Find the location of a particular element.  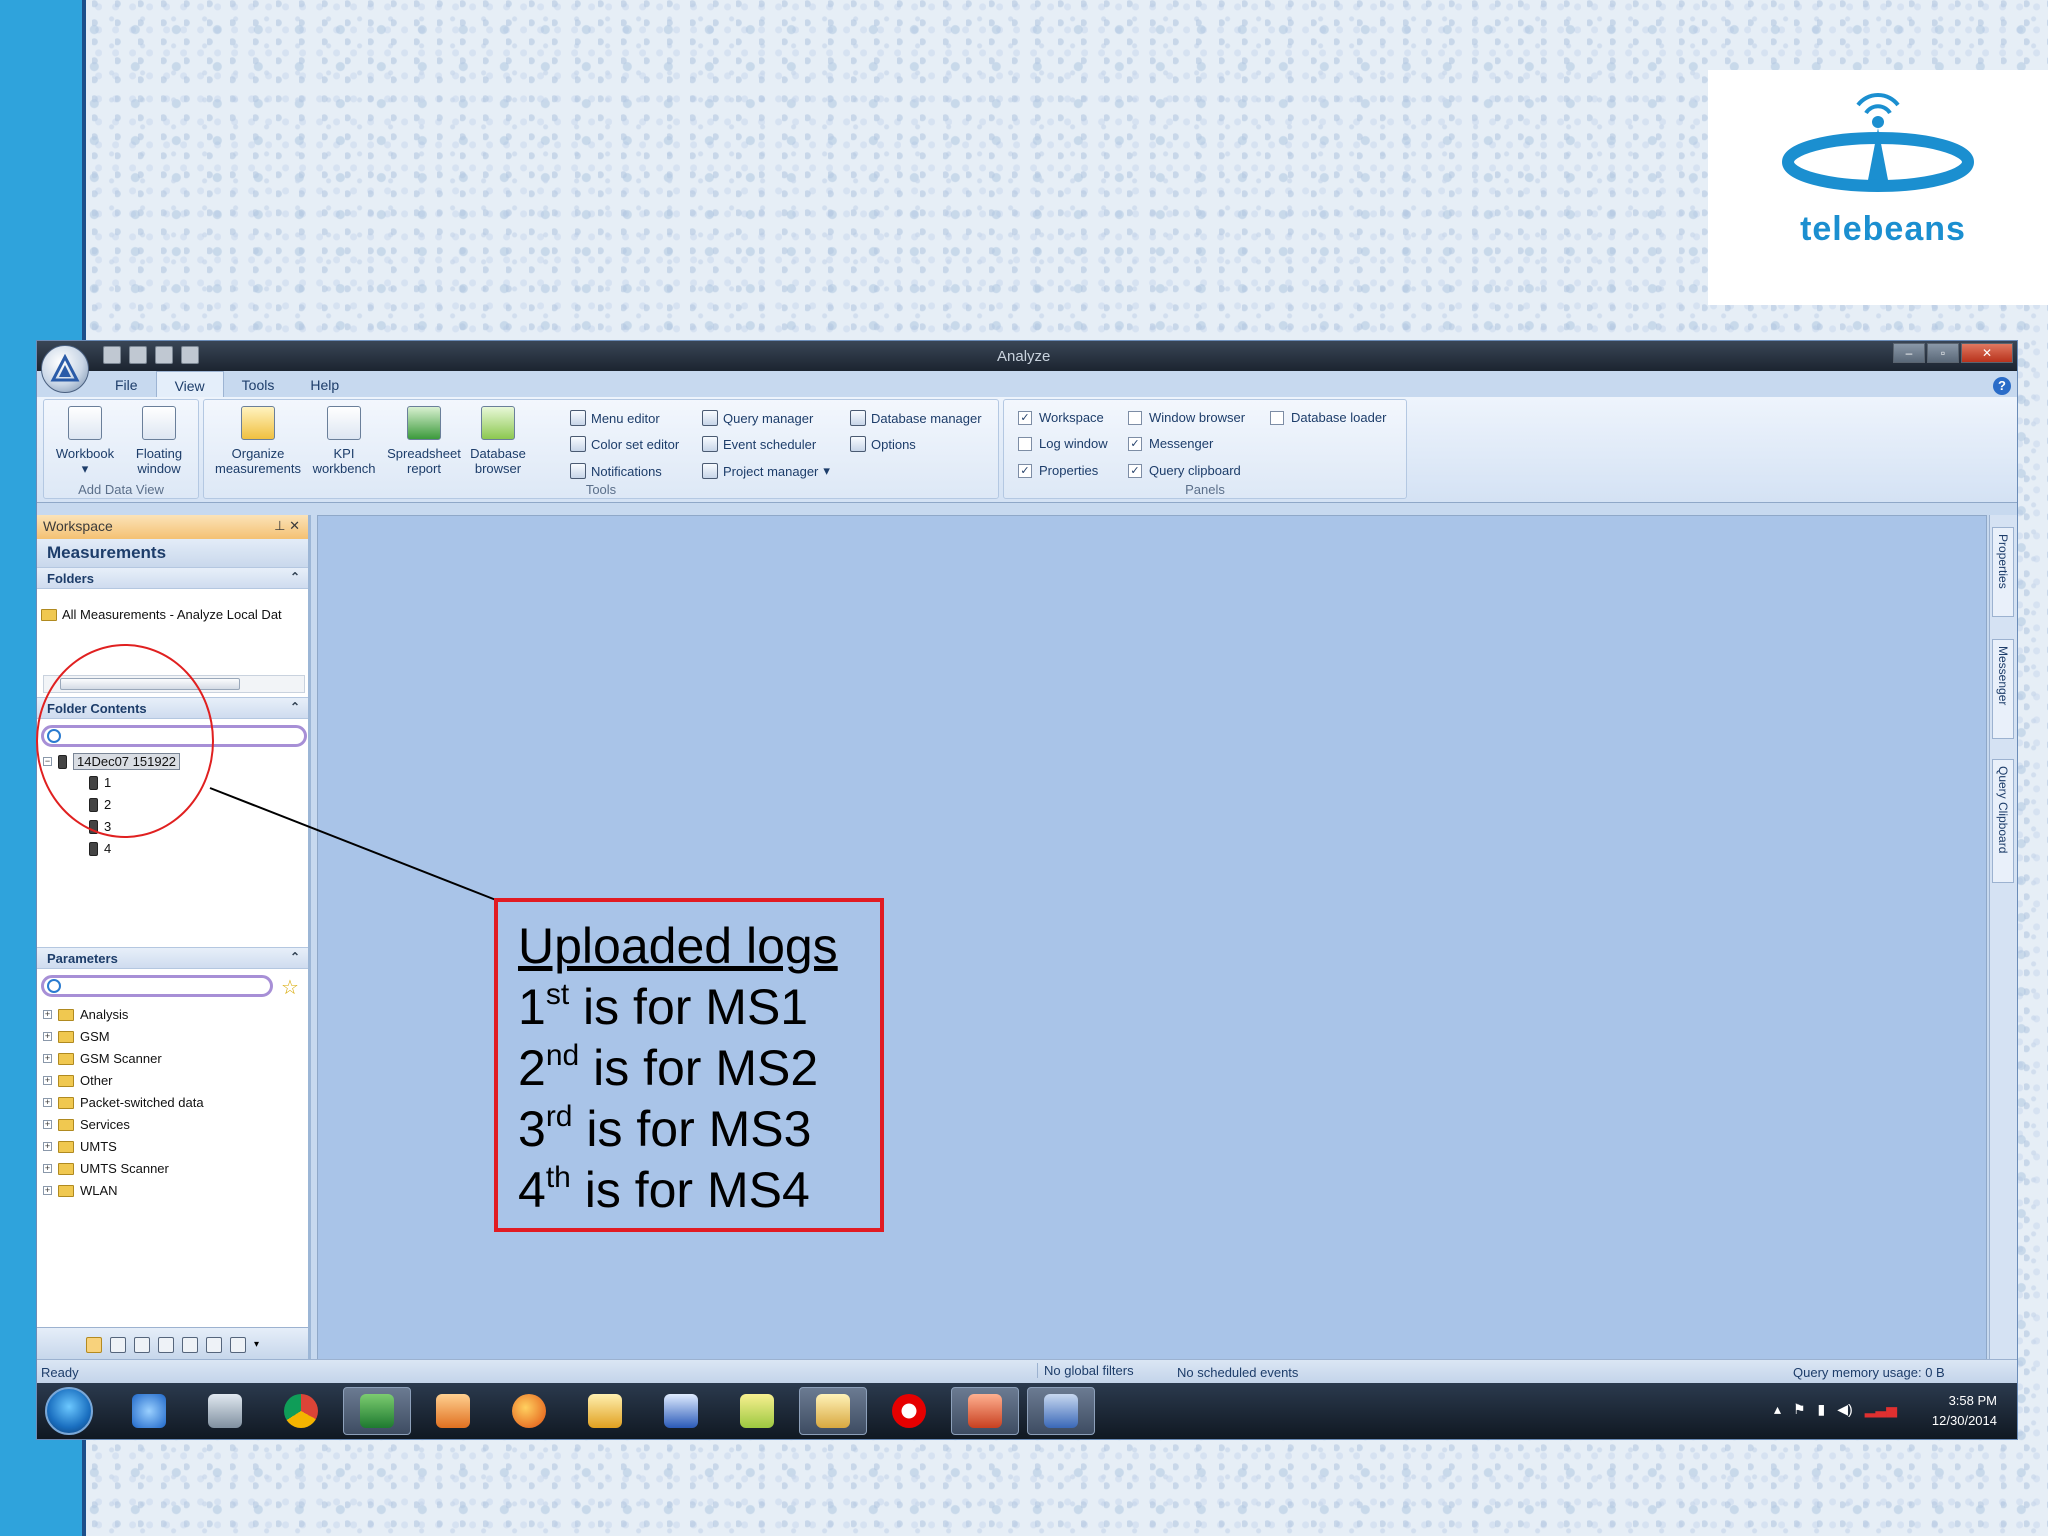

param-folder-other: + Other is located at coordinates (78, 1080).